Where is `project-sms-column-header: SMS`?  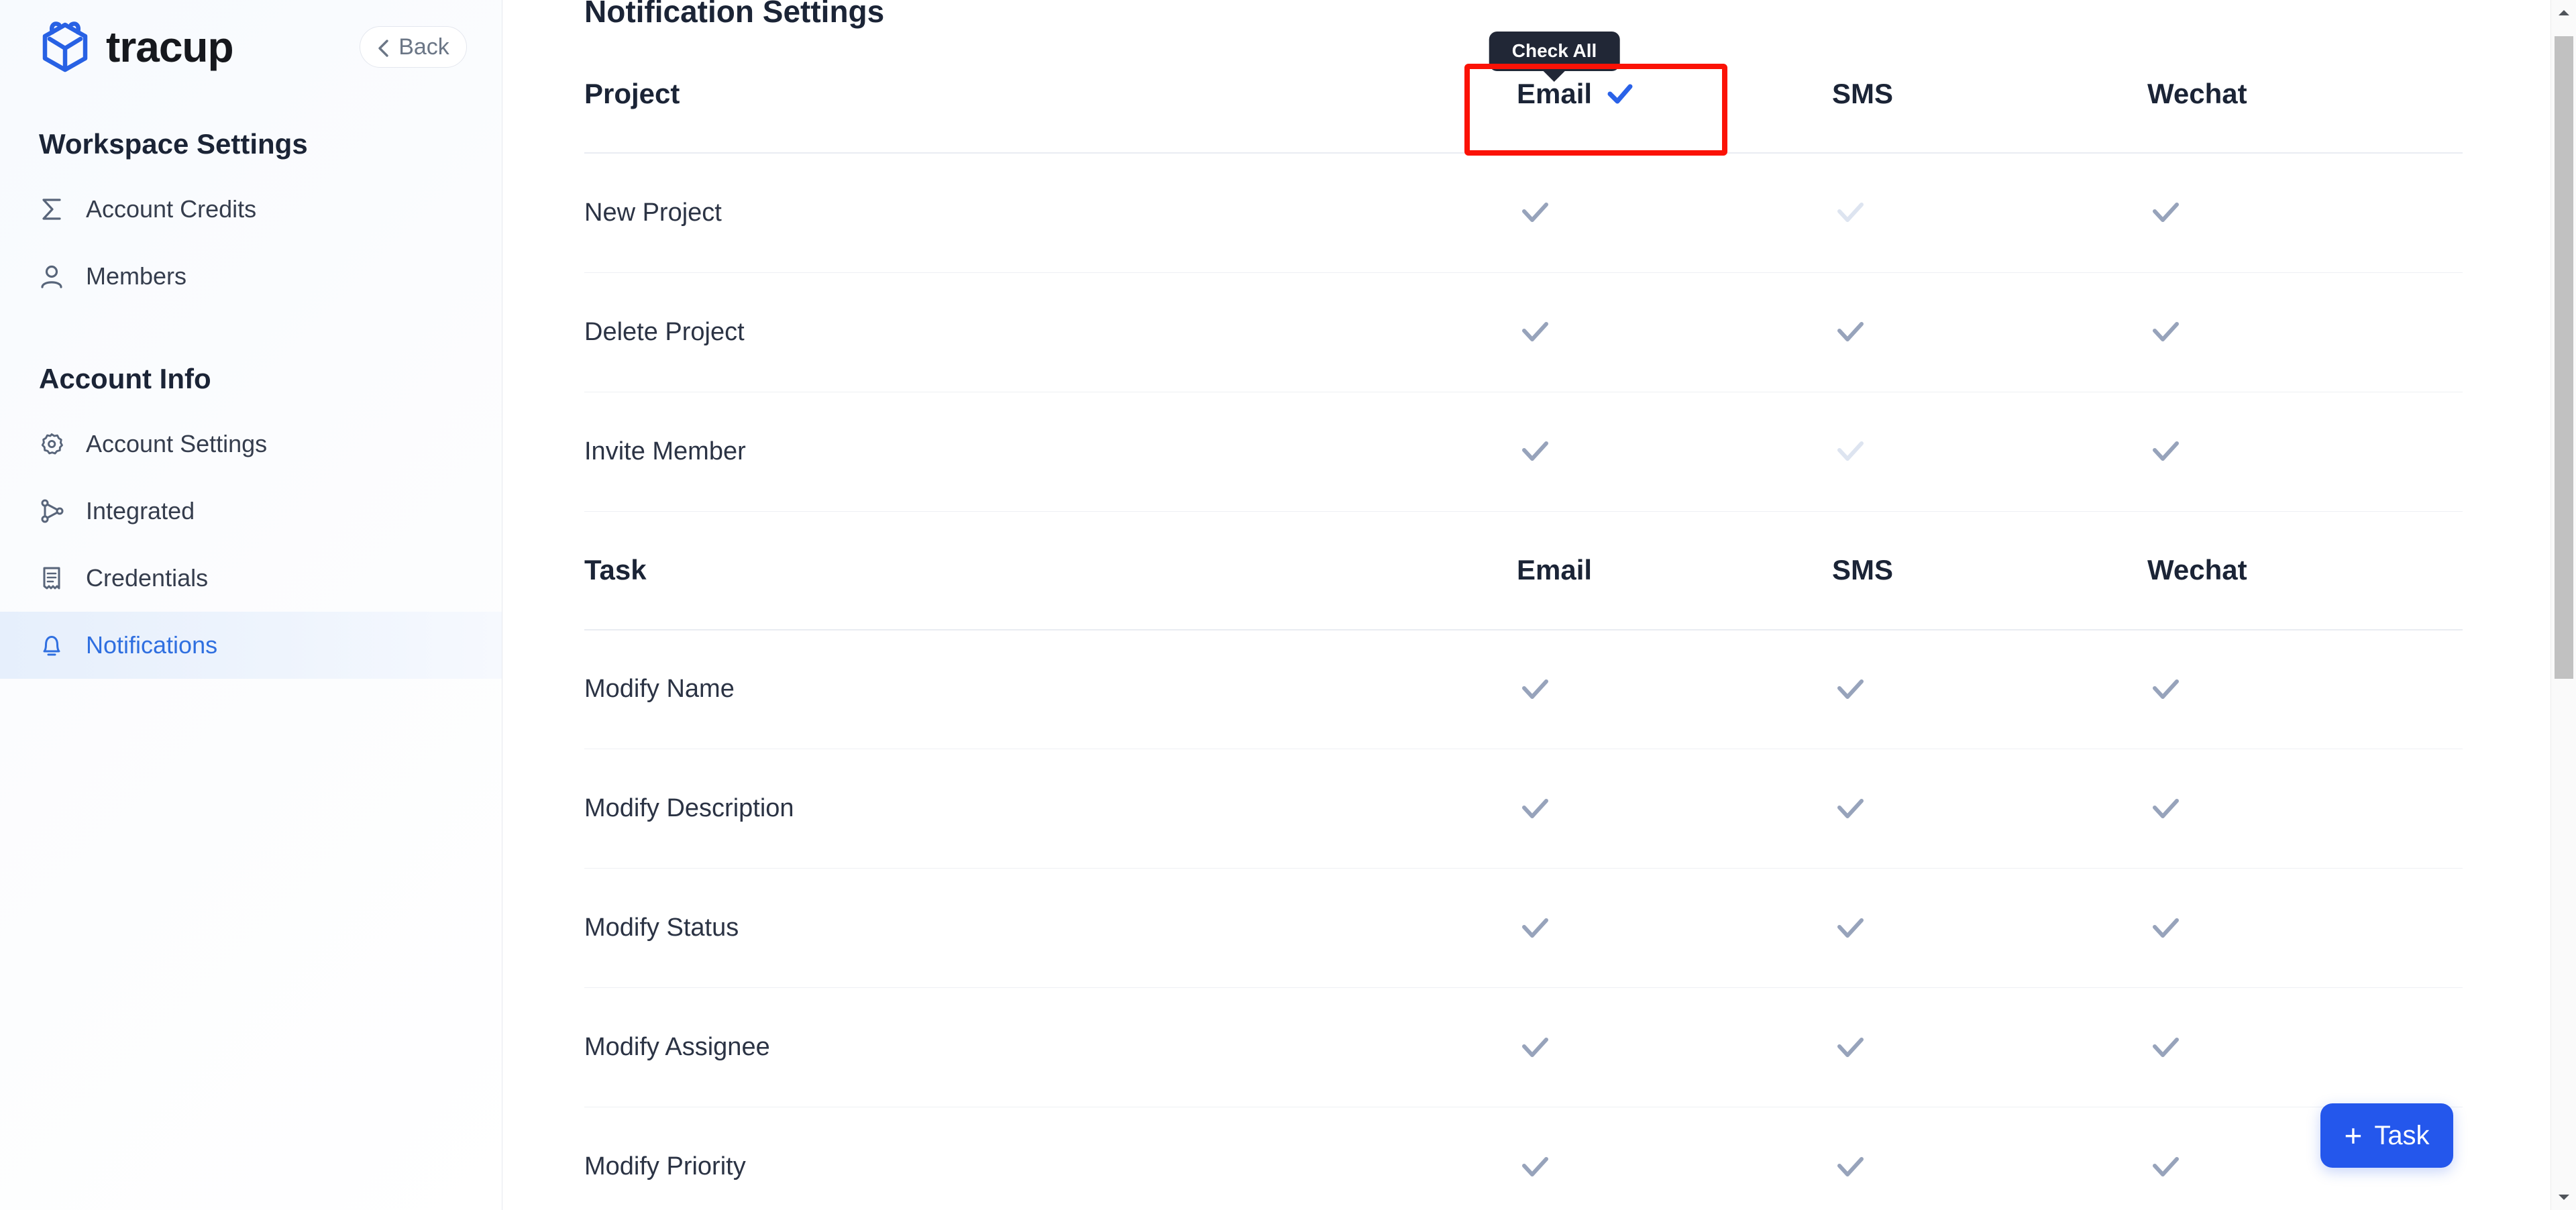 project-sms-column-header: SMS is located at coordinates (1989, 95).